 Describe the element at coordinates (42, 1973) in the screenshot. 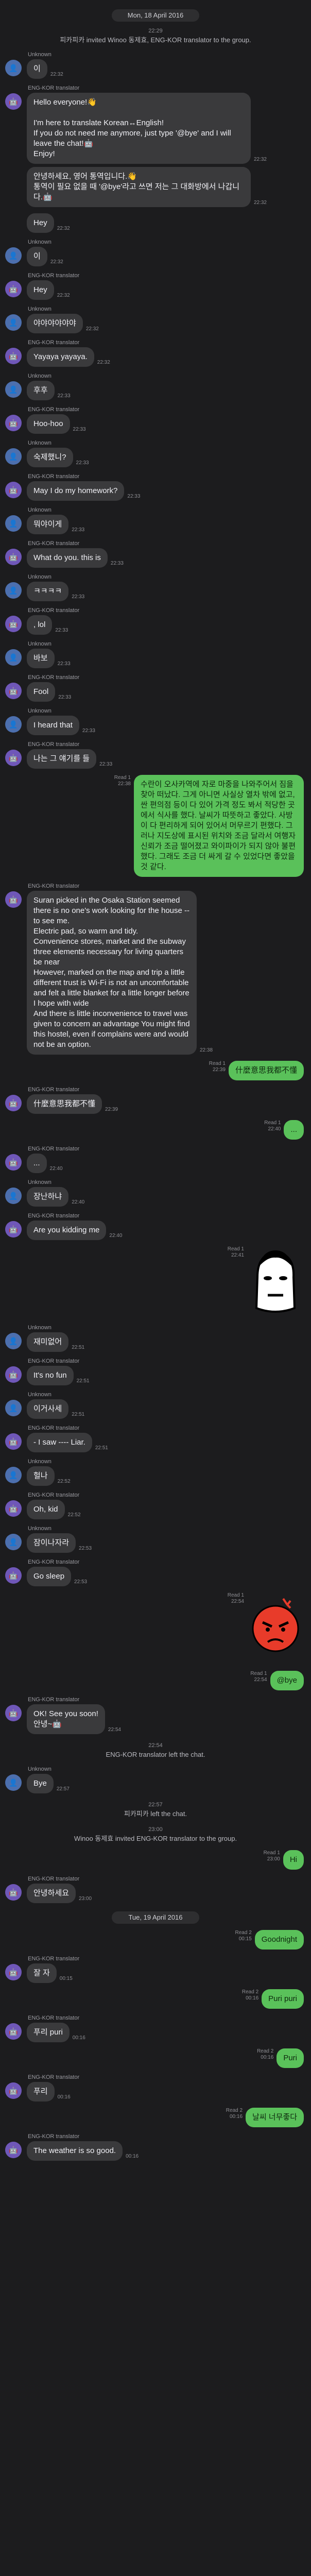

I see `message-bubble: 잘 자` at that location.